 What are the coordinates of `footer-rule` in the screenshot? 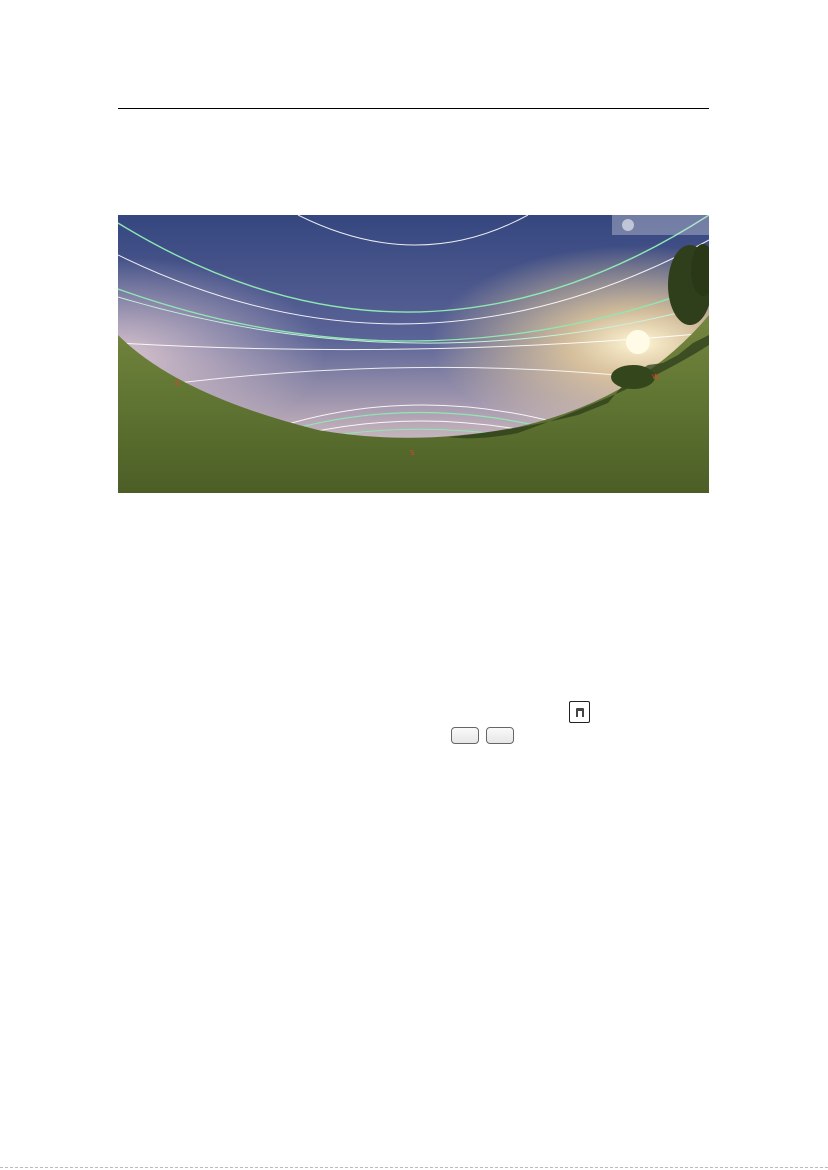 It's located at (414, 1167).